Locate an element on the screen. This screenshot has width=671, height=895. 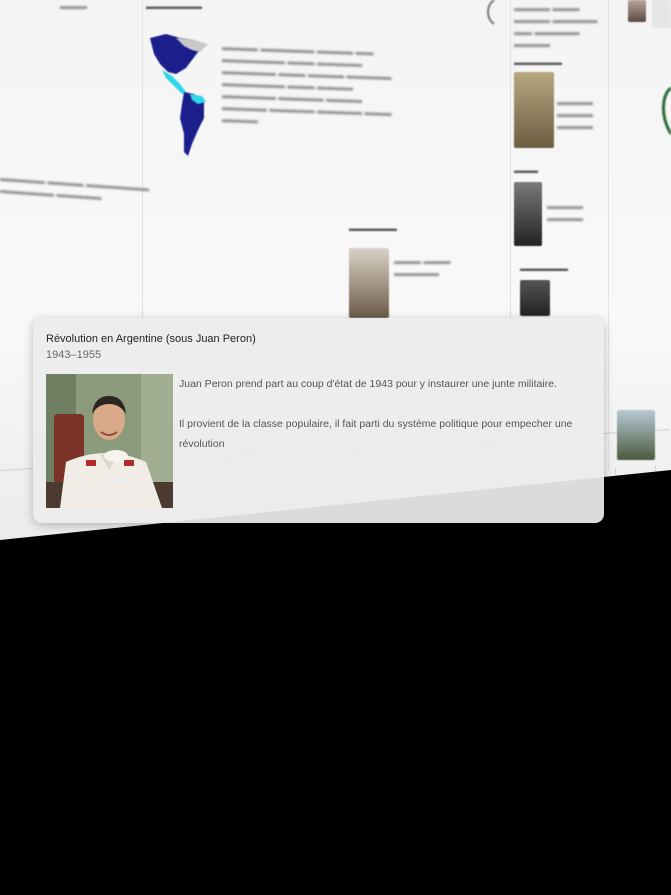
event-text-blurred: ▬▬▬▬▬ ▬▬▬▬ ▬▬▬▬▬▬▬ ▬▬▬▬▬▬ ▬▬▬▬▬ is located at coordinates (75, 187).